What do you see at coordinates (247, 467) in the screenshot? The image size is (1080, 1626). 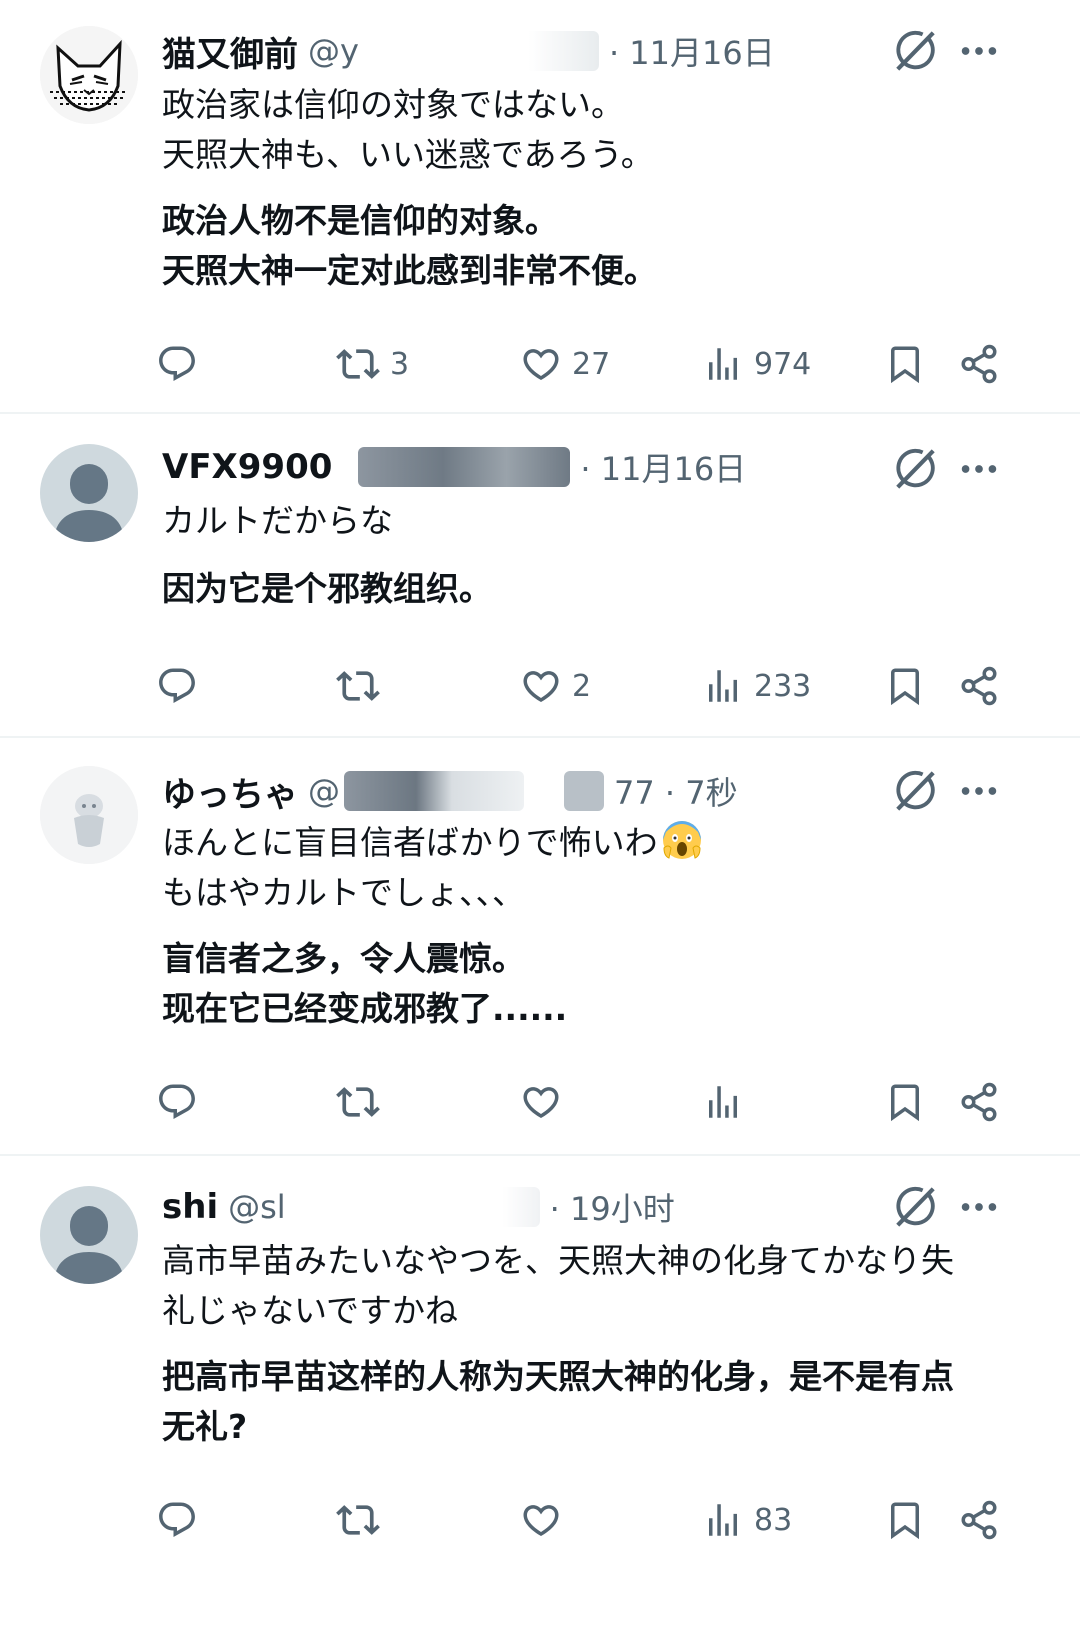 I see `display-name: VFX9900` at bounding box center [247, 467].